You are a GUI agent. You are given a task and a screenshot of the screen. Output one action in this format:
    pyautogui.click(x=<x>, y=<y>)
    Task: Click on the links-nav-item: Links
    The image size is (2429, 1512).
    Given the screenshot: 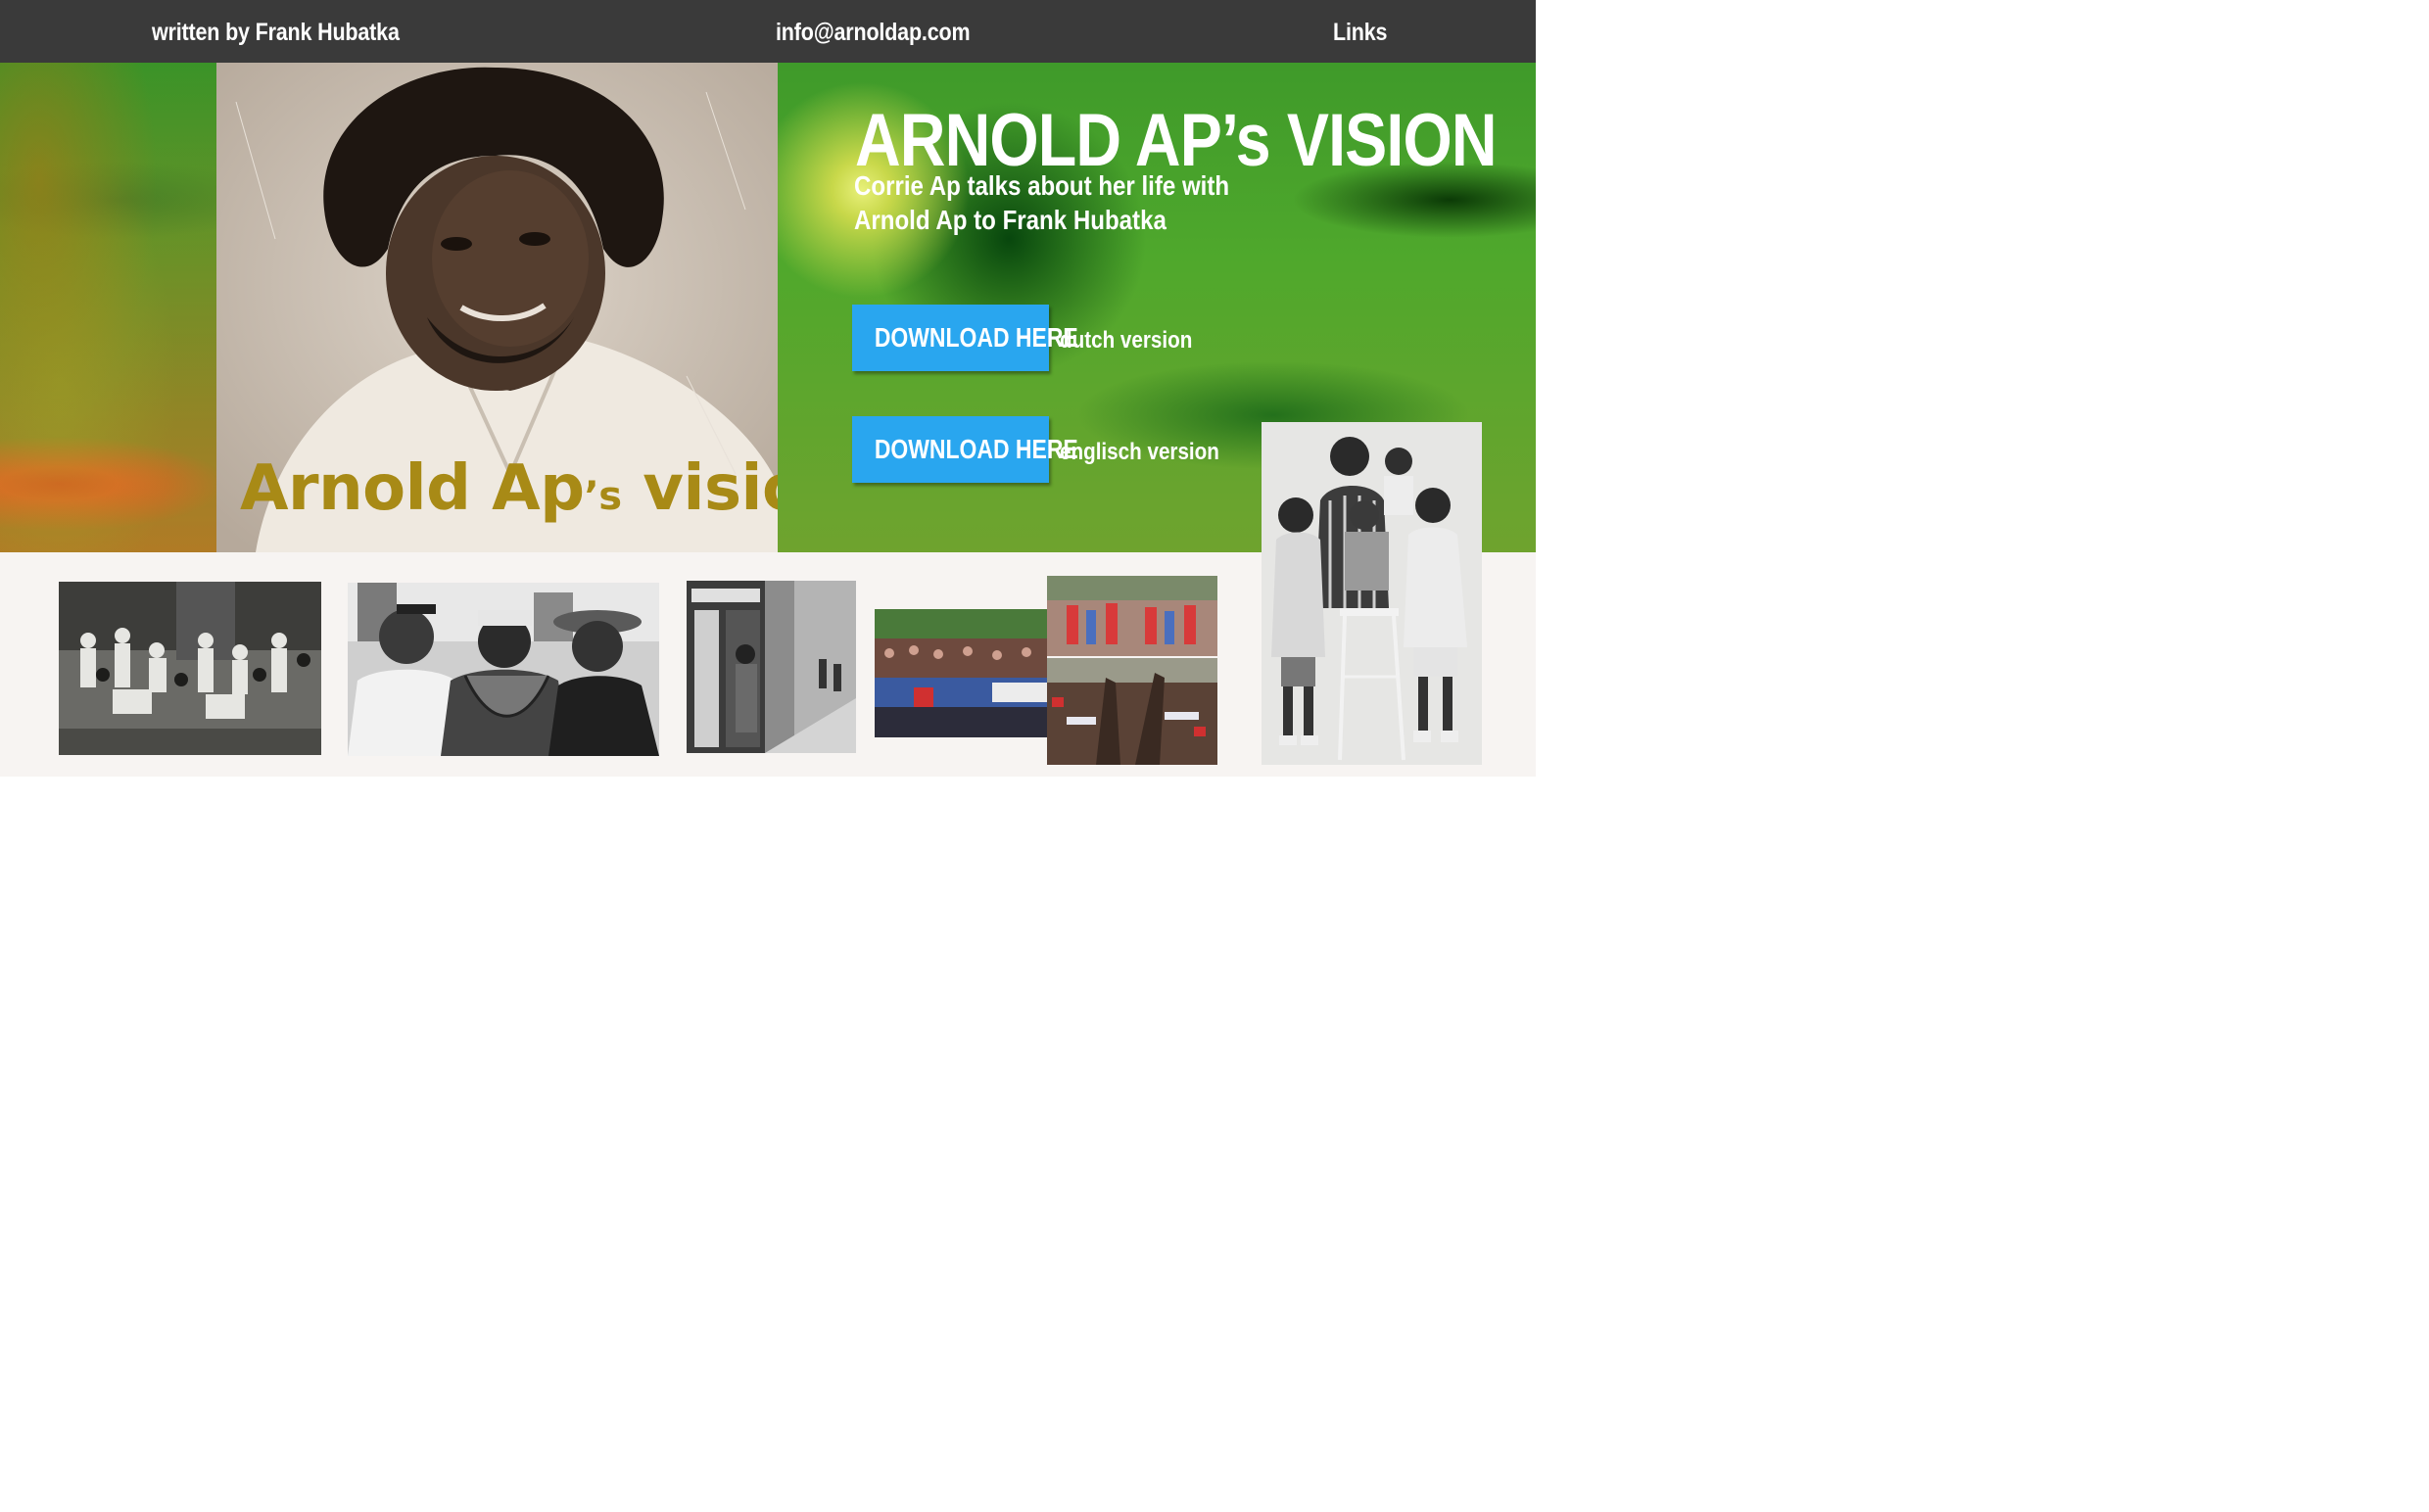 What is the action you would take?
    pyautogui.click(x=1360, y=31)
    